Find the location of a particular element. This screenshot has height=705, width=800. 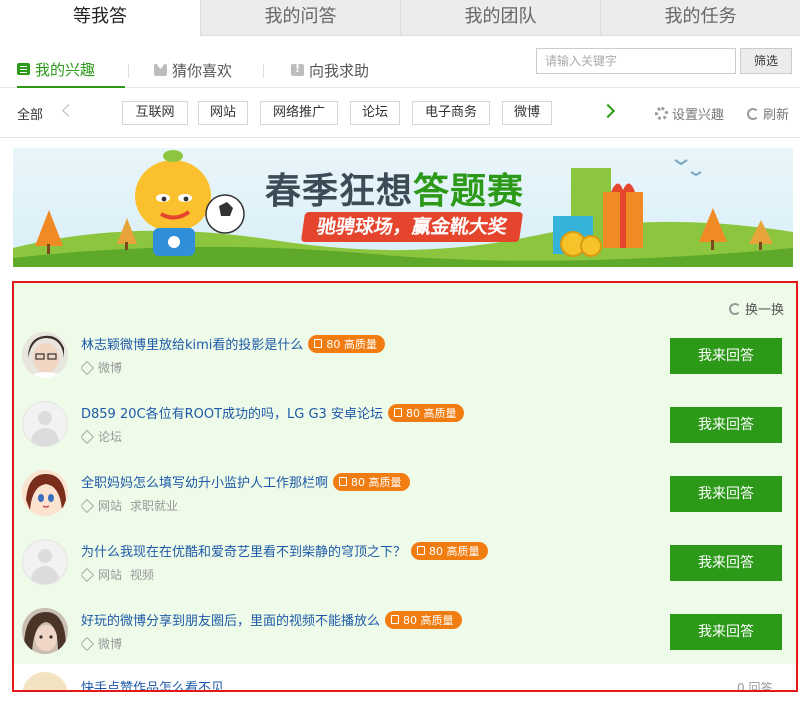

subtab-ask-me-for-help: 向我求助 is located at coordinates (330, 70).